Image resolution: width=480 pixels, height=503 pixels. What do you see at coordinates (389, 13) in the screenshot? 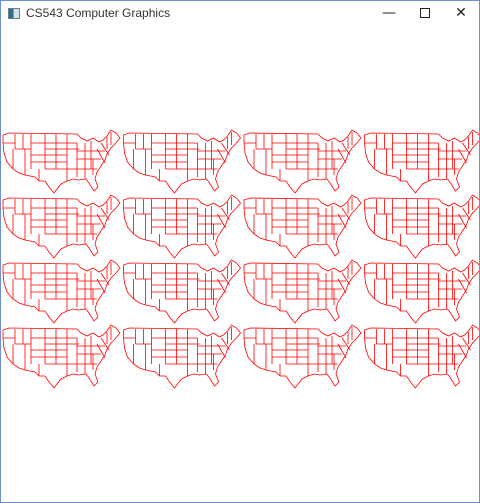
I see `minimize-icon: —` at bounding box center [389, 13].